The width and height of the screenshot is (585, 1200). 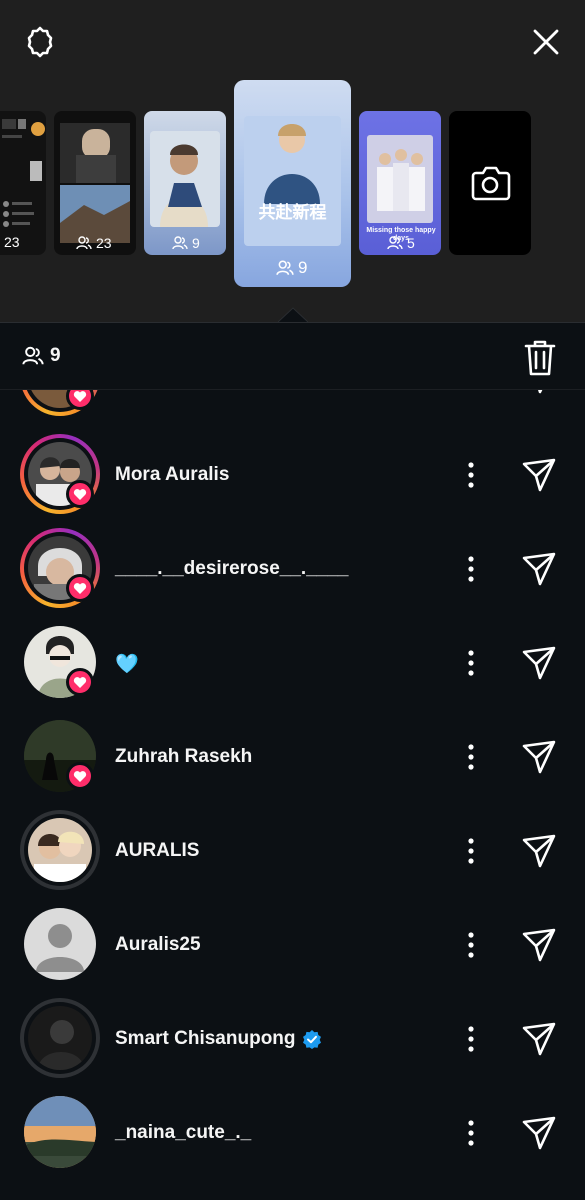 What do you see at coordinates (292, 477) in the screenshot?
I see `list-item: Mora Auralis` at bounding box center [292, 477].